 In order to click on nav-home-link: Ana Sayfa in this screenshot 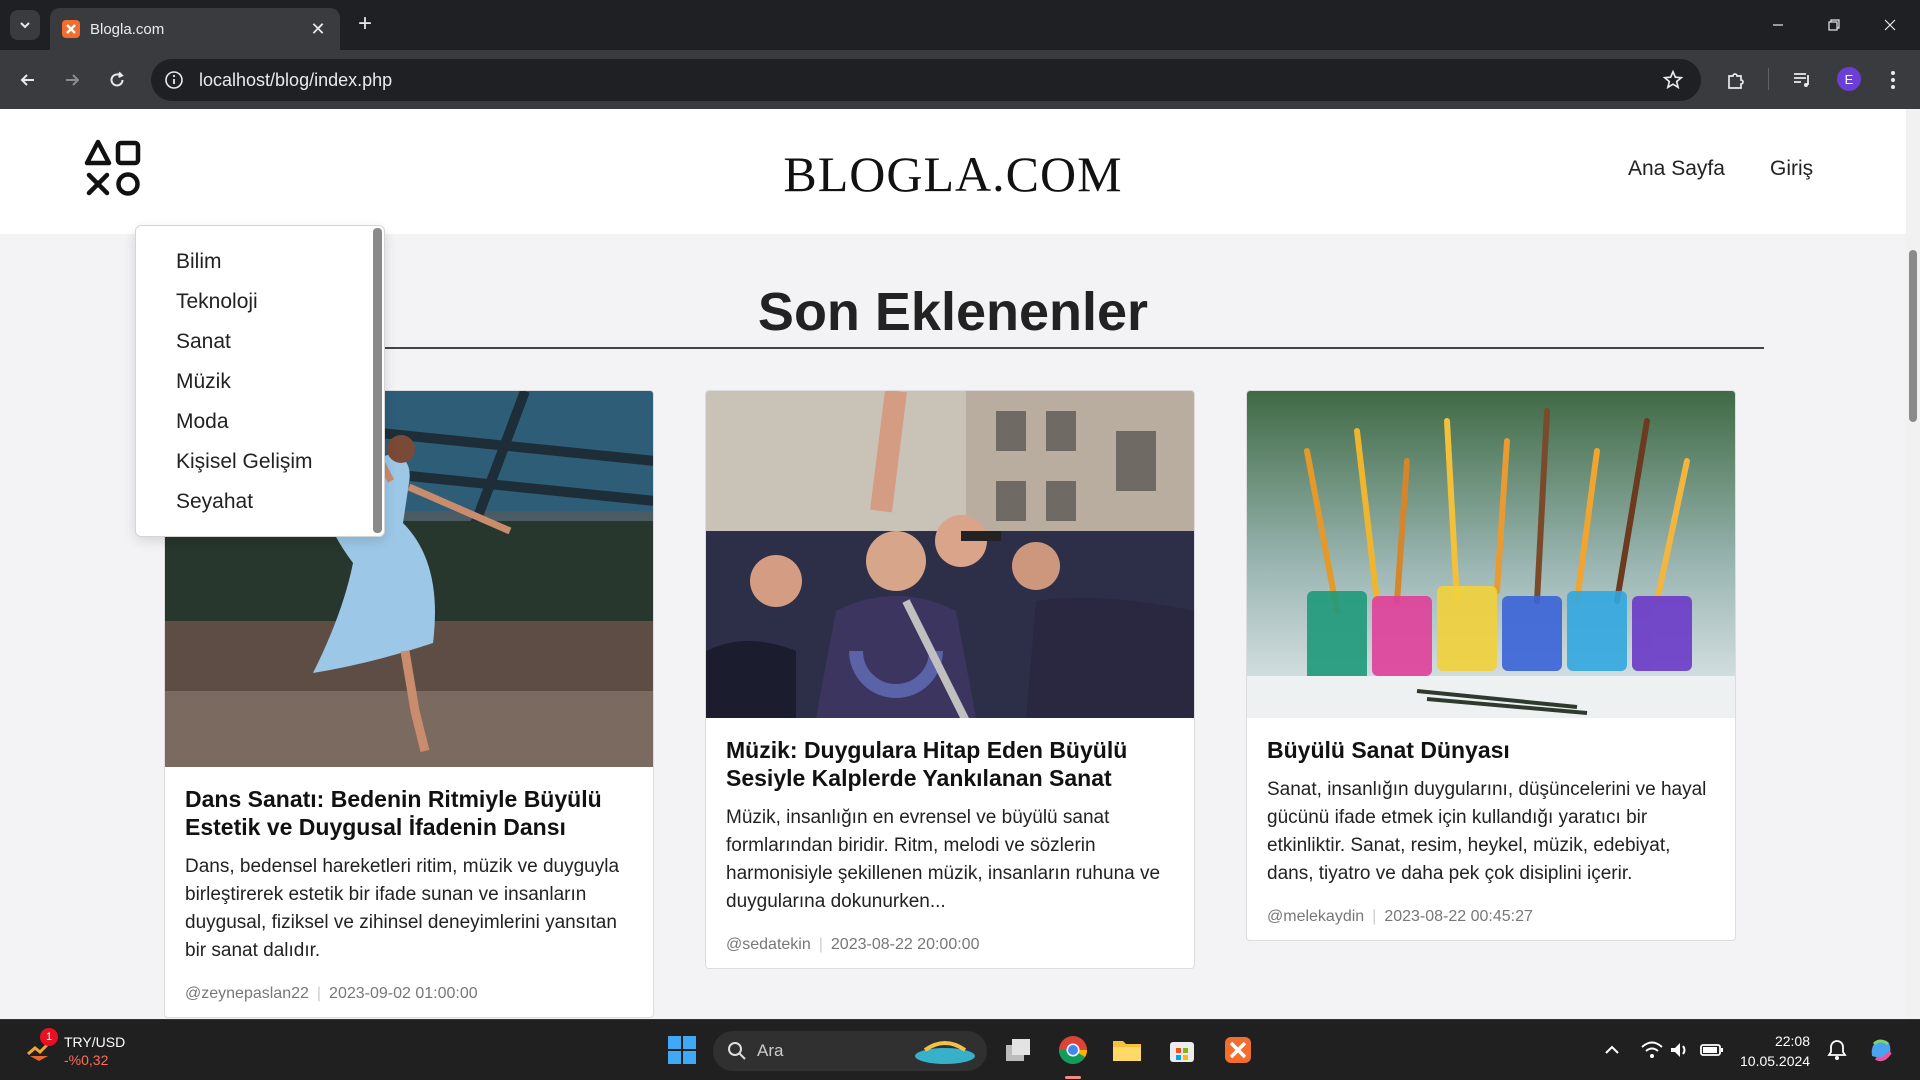, I will do `click(1676, 169)`.